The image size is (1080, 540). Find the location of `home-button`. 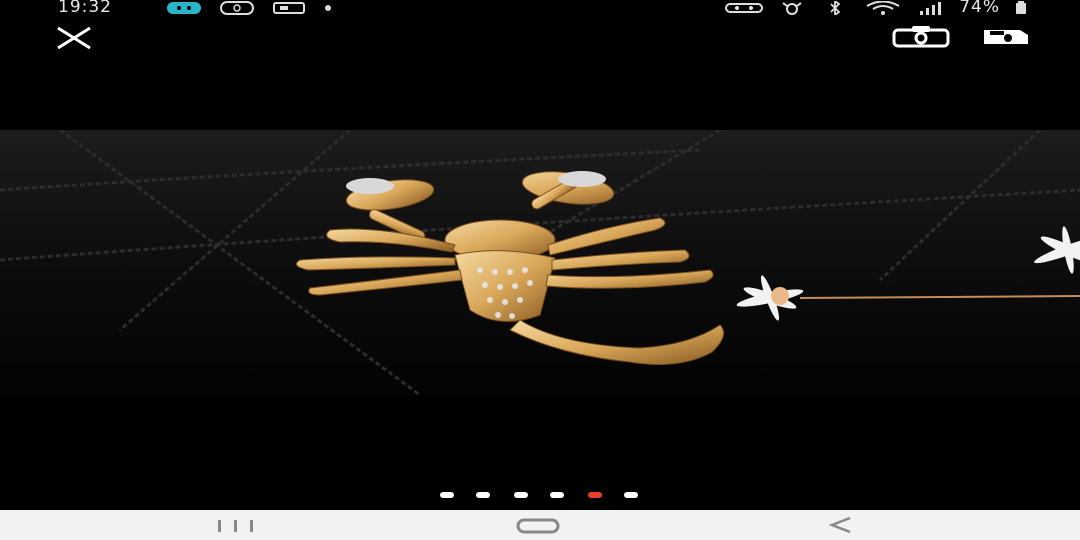

home-button is located at coordinates (538, 526).